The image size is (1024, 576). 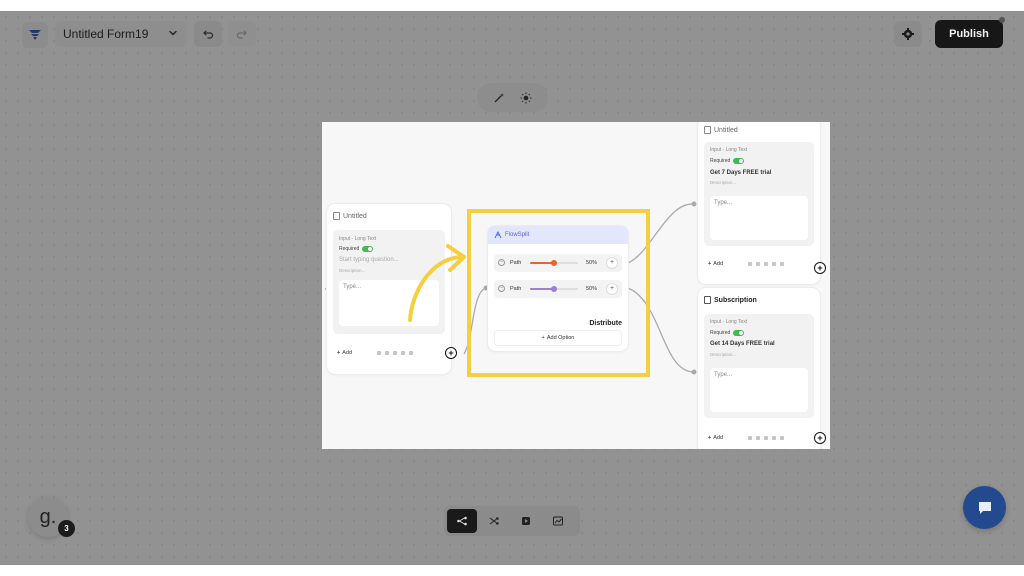 I want to click on settings-button, so click(x=908, y=34).